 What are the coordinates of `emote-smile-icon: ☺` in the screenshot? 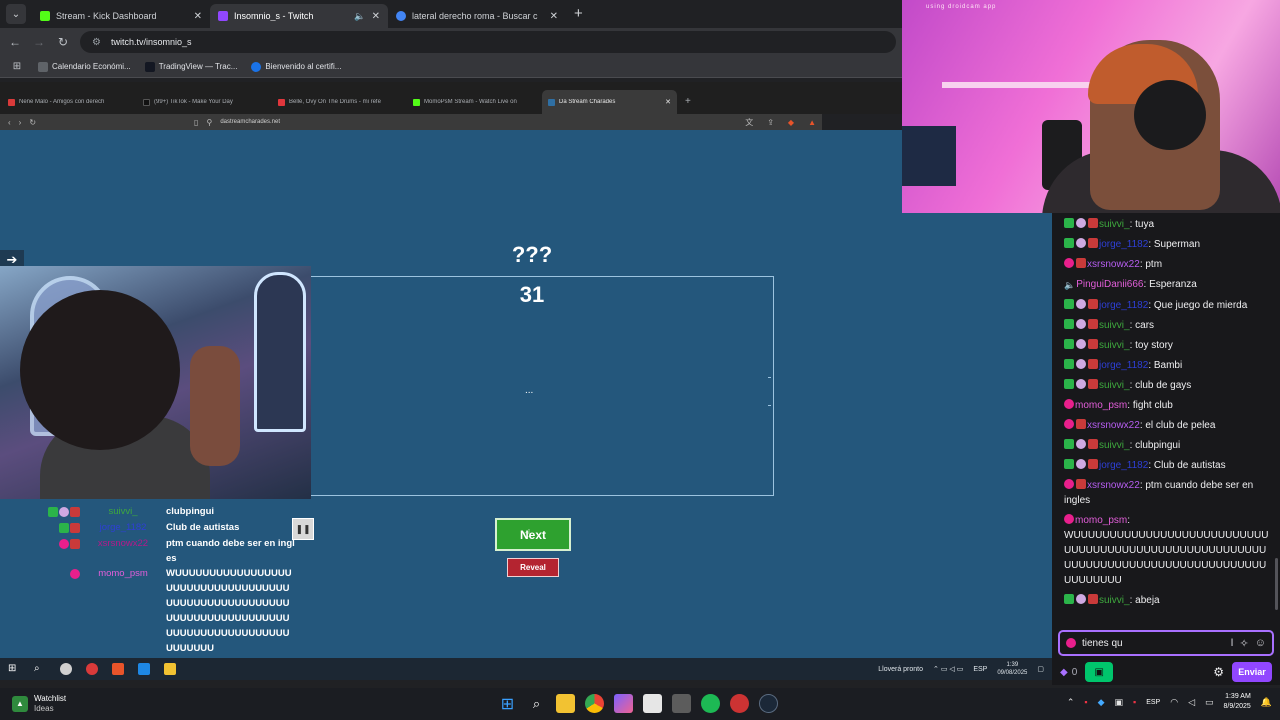 It's located at (1260, 643).